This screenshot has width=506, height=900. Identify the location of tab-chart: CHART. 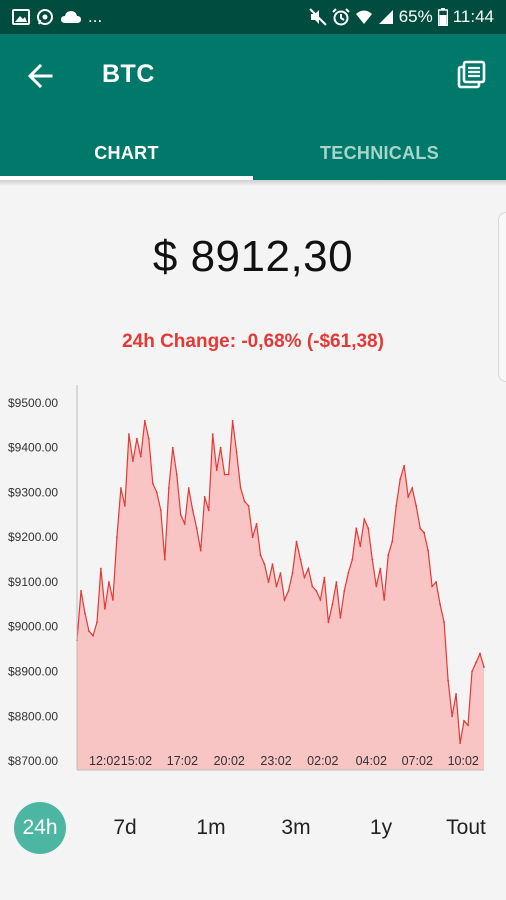
(126, 153).